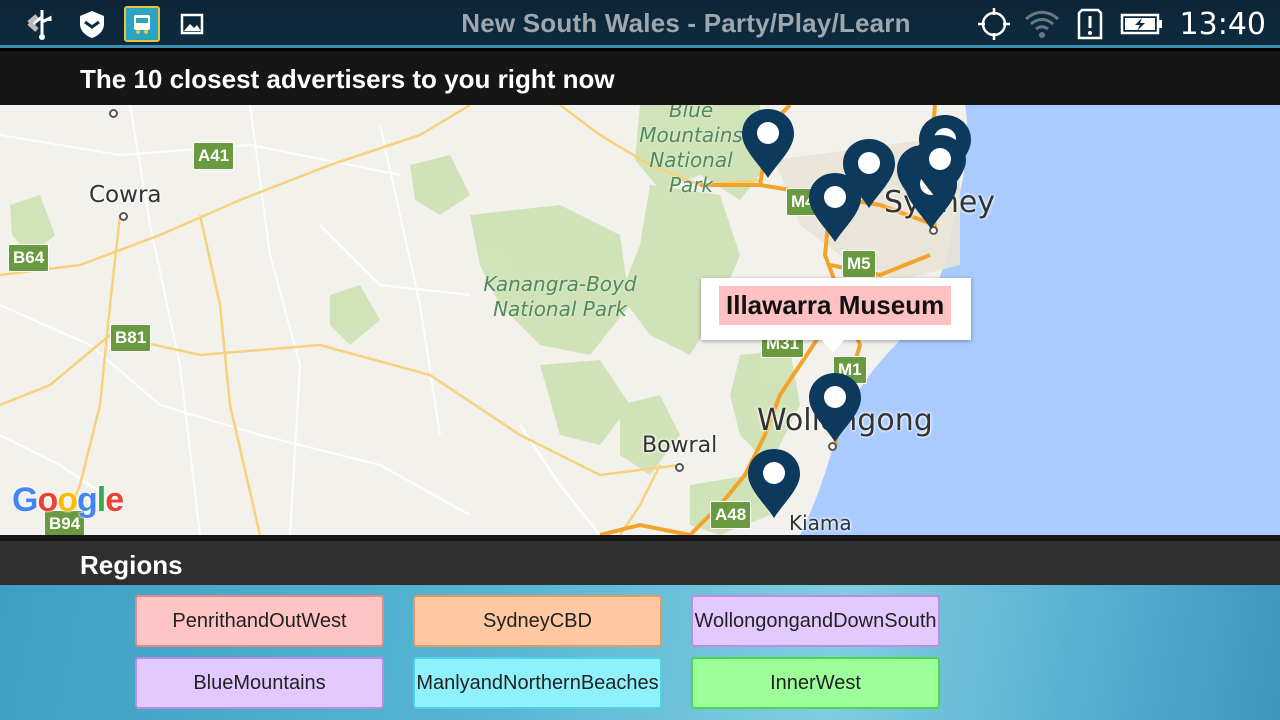 Image resolution: width=1280 pixels, height=720 pixels. I want to click on marker-info-window: Illawarra Museum, so click(836, 315).